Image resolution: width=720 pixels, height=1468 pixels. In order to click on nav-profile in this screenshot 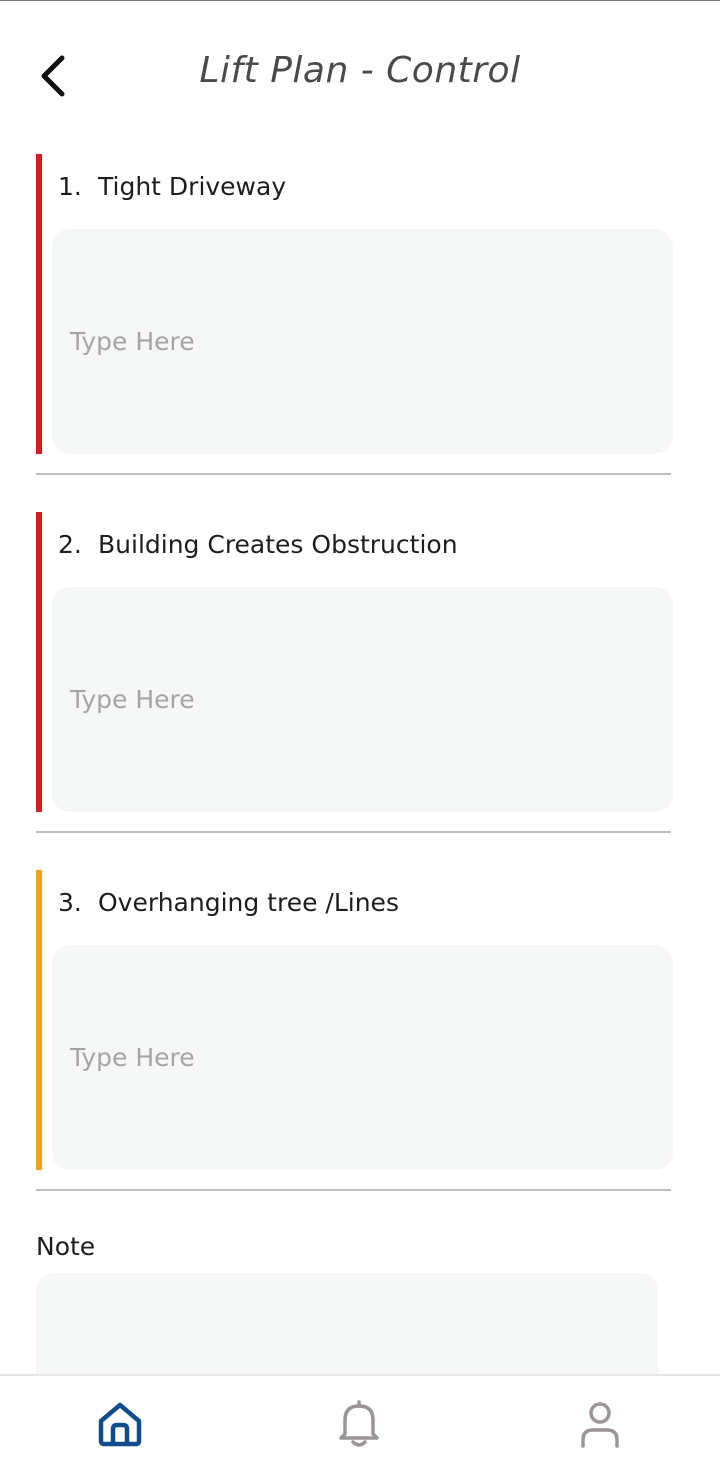, I will do `click(600, 1424)`.